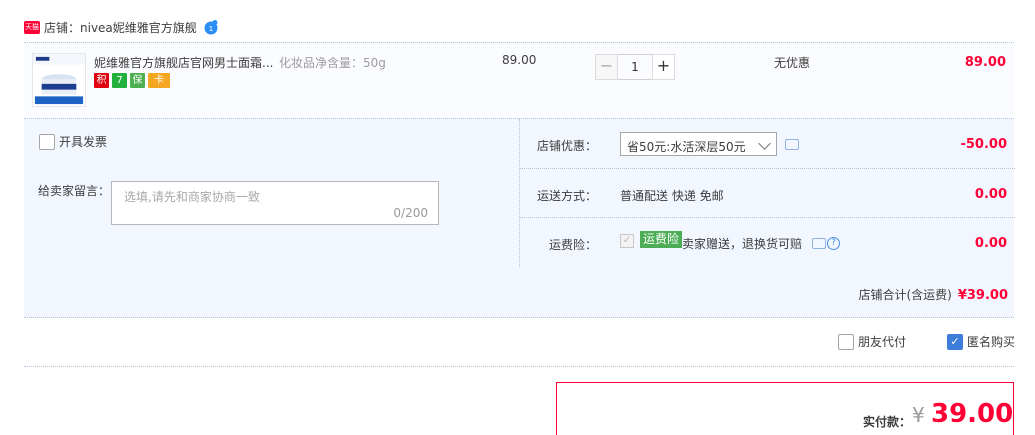  Describe the element at coordinates (882, 342) in the screenshot. I see `friend-pay-label: 朋友代付` at that location.